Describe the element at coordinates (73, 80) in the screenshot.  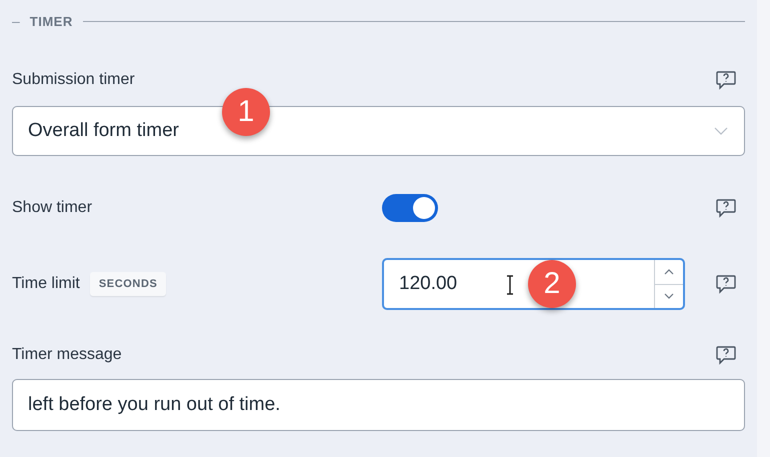
I see `field-label: Submission timer` at that location.